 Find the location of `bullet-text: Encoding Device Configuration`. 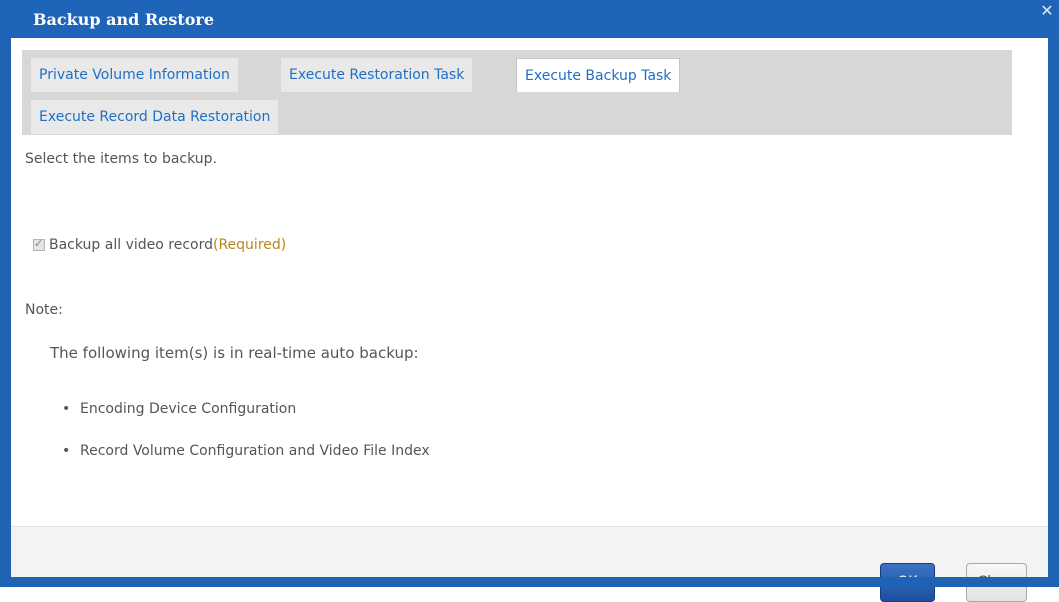

bullet-text: Encoding Device Configuration is located at coordinates (188, 409).